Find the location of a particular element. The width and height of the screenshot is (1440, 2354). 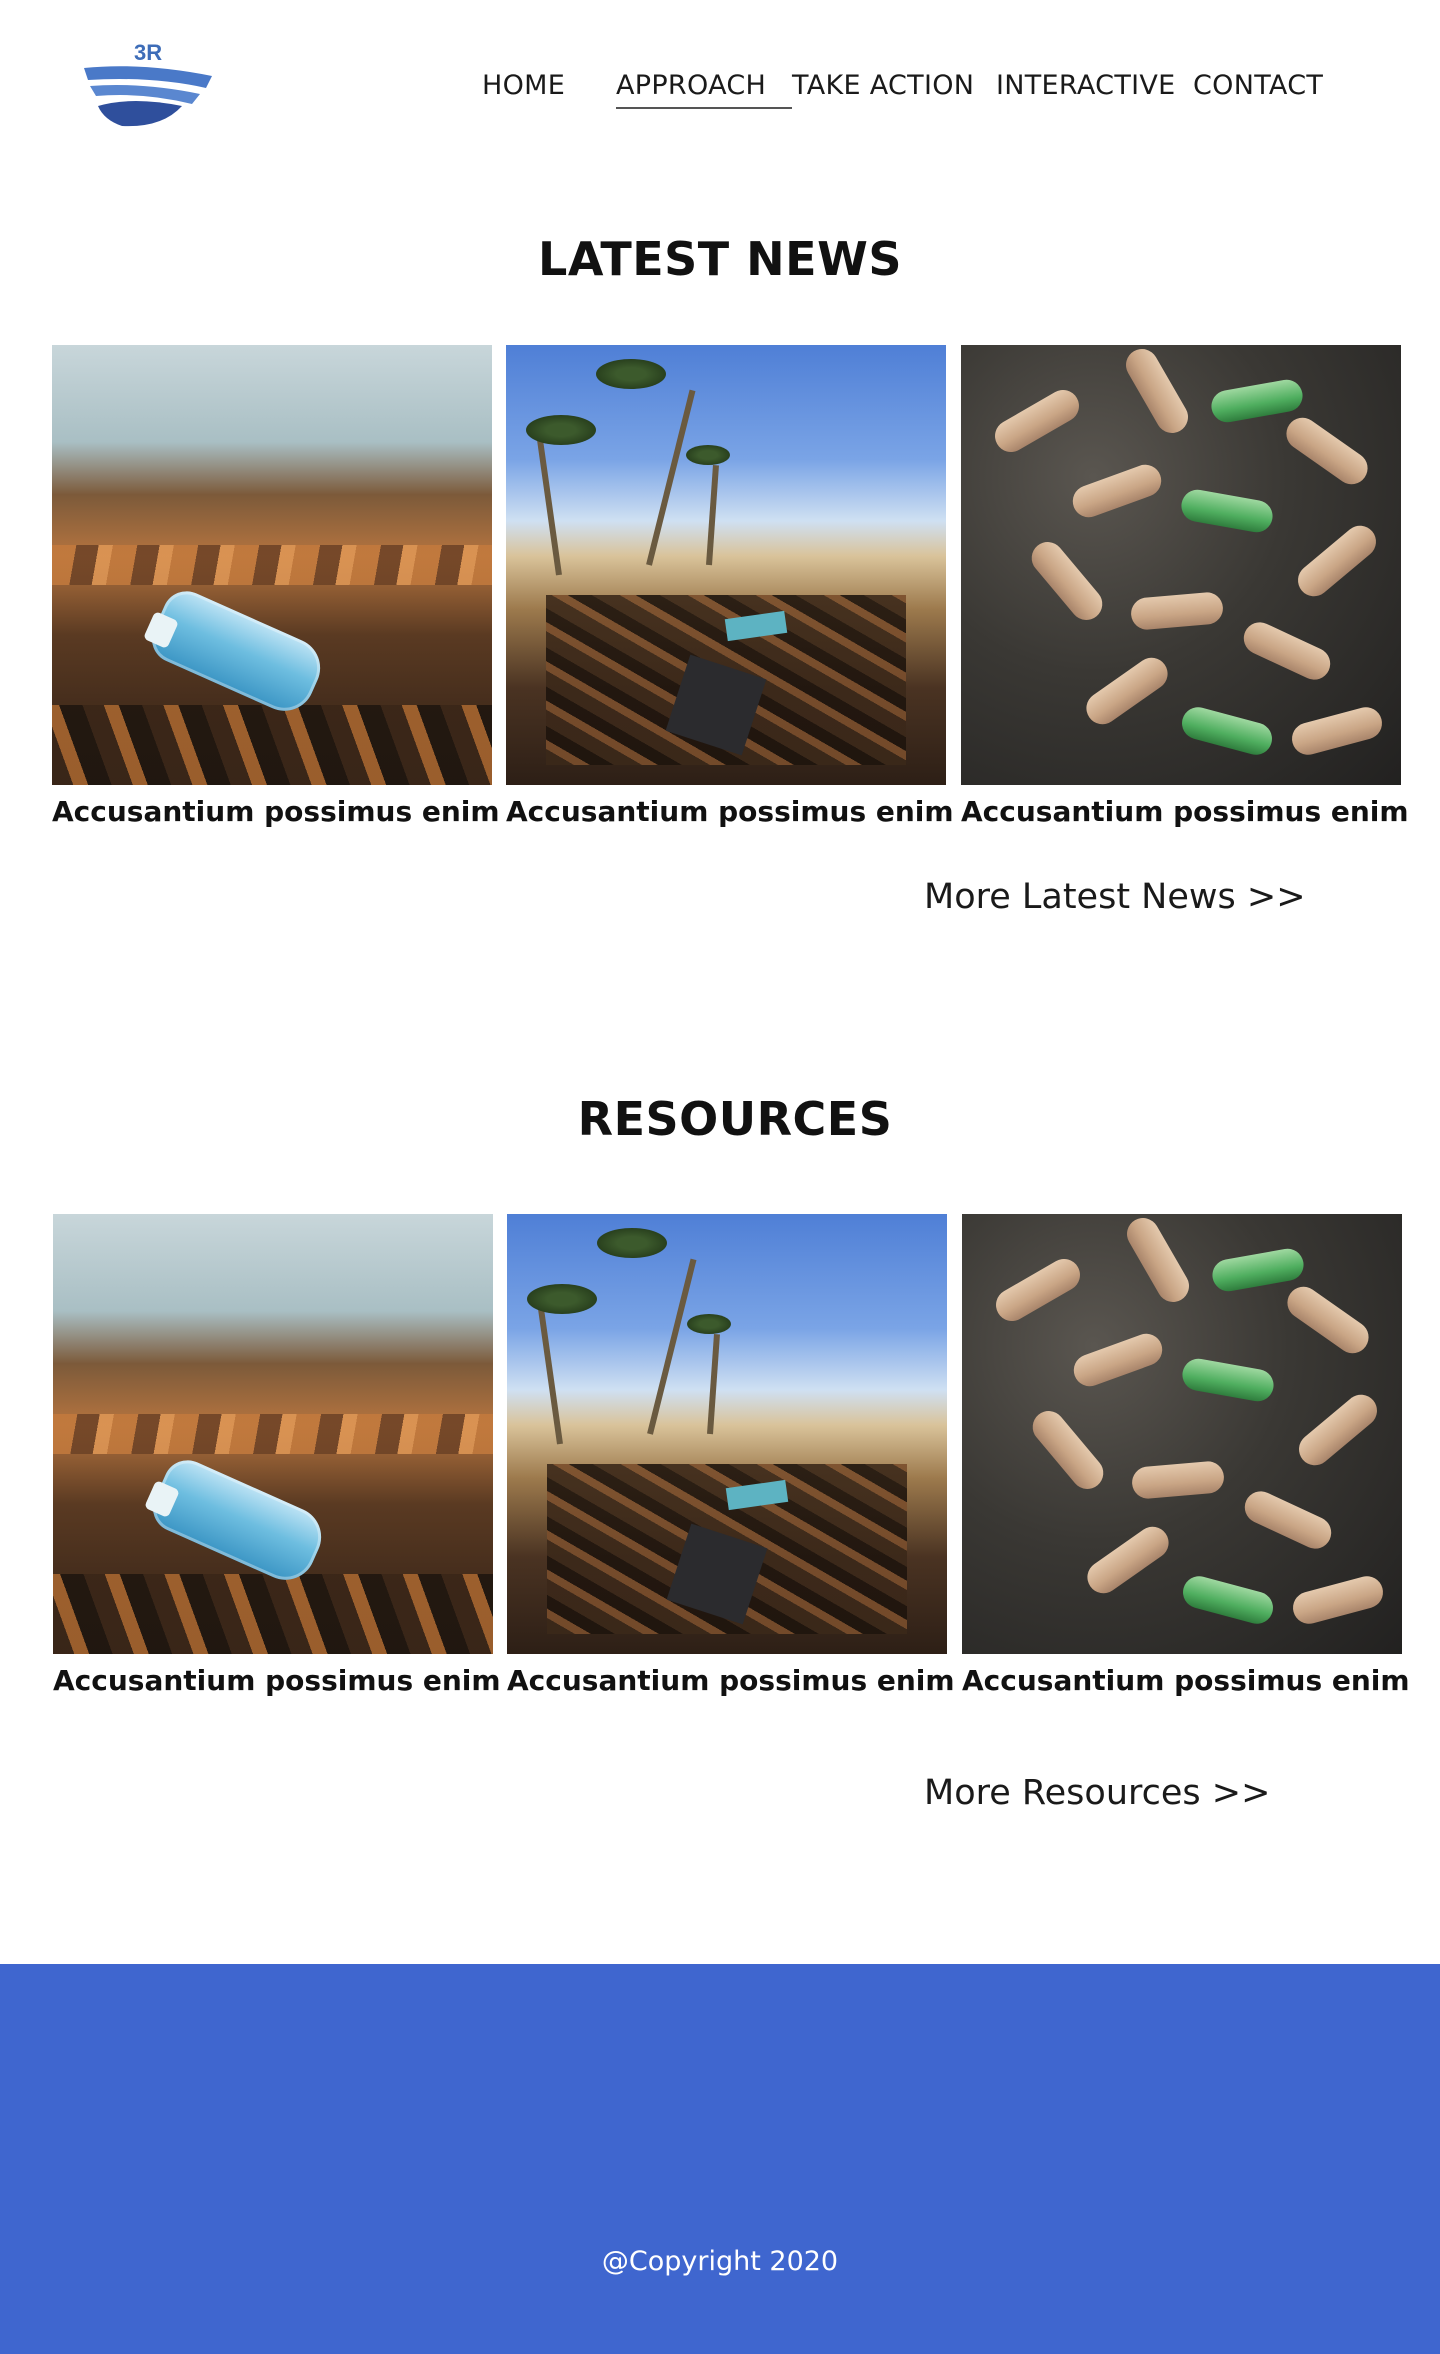

more-latest-news-link: More Latest News >> is located at coordinates (1115, 897).